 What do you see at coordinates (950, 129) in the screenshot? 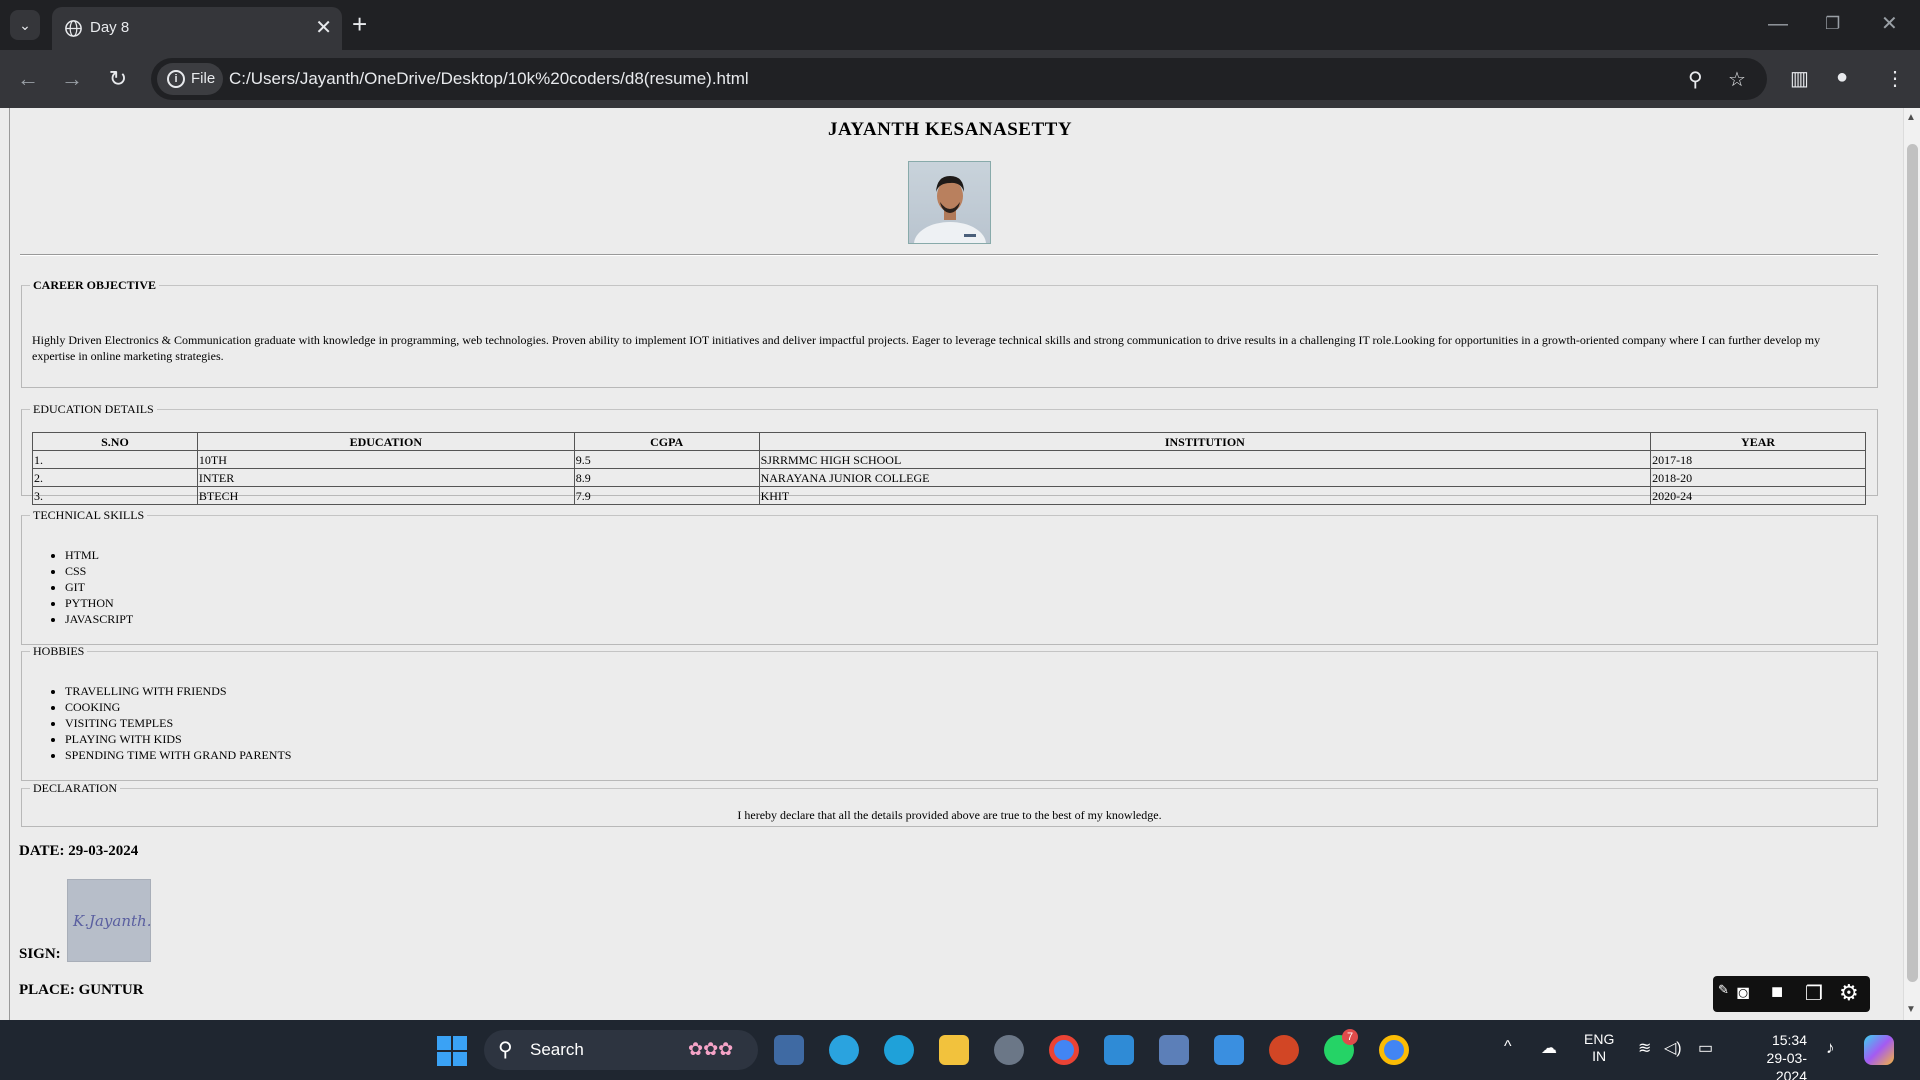
I see `resume-name: JAYANTH KESANASETTY` at bounding box center [950, 129].